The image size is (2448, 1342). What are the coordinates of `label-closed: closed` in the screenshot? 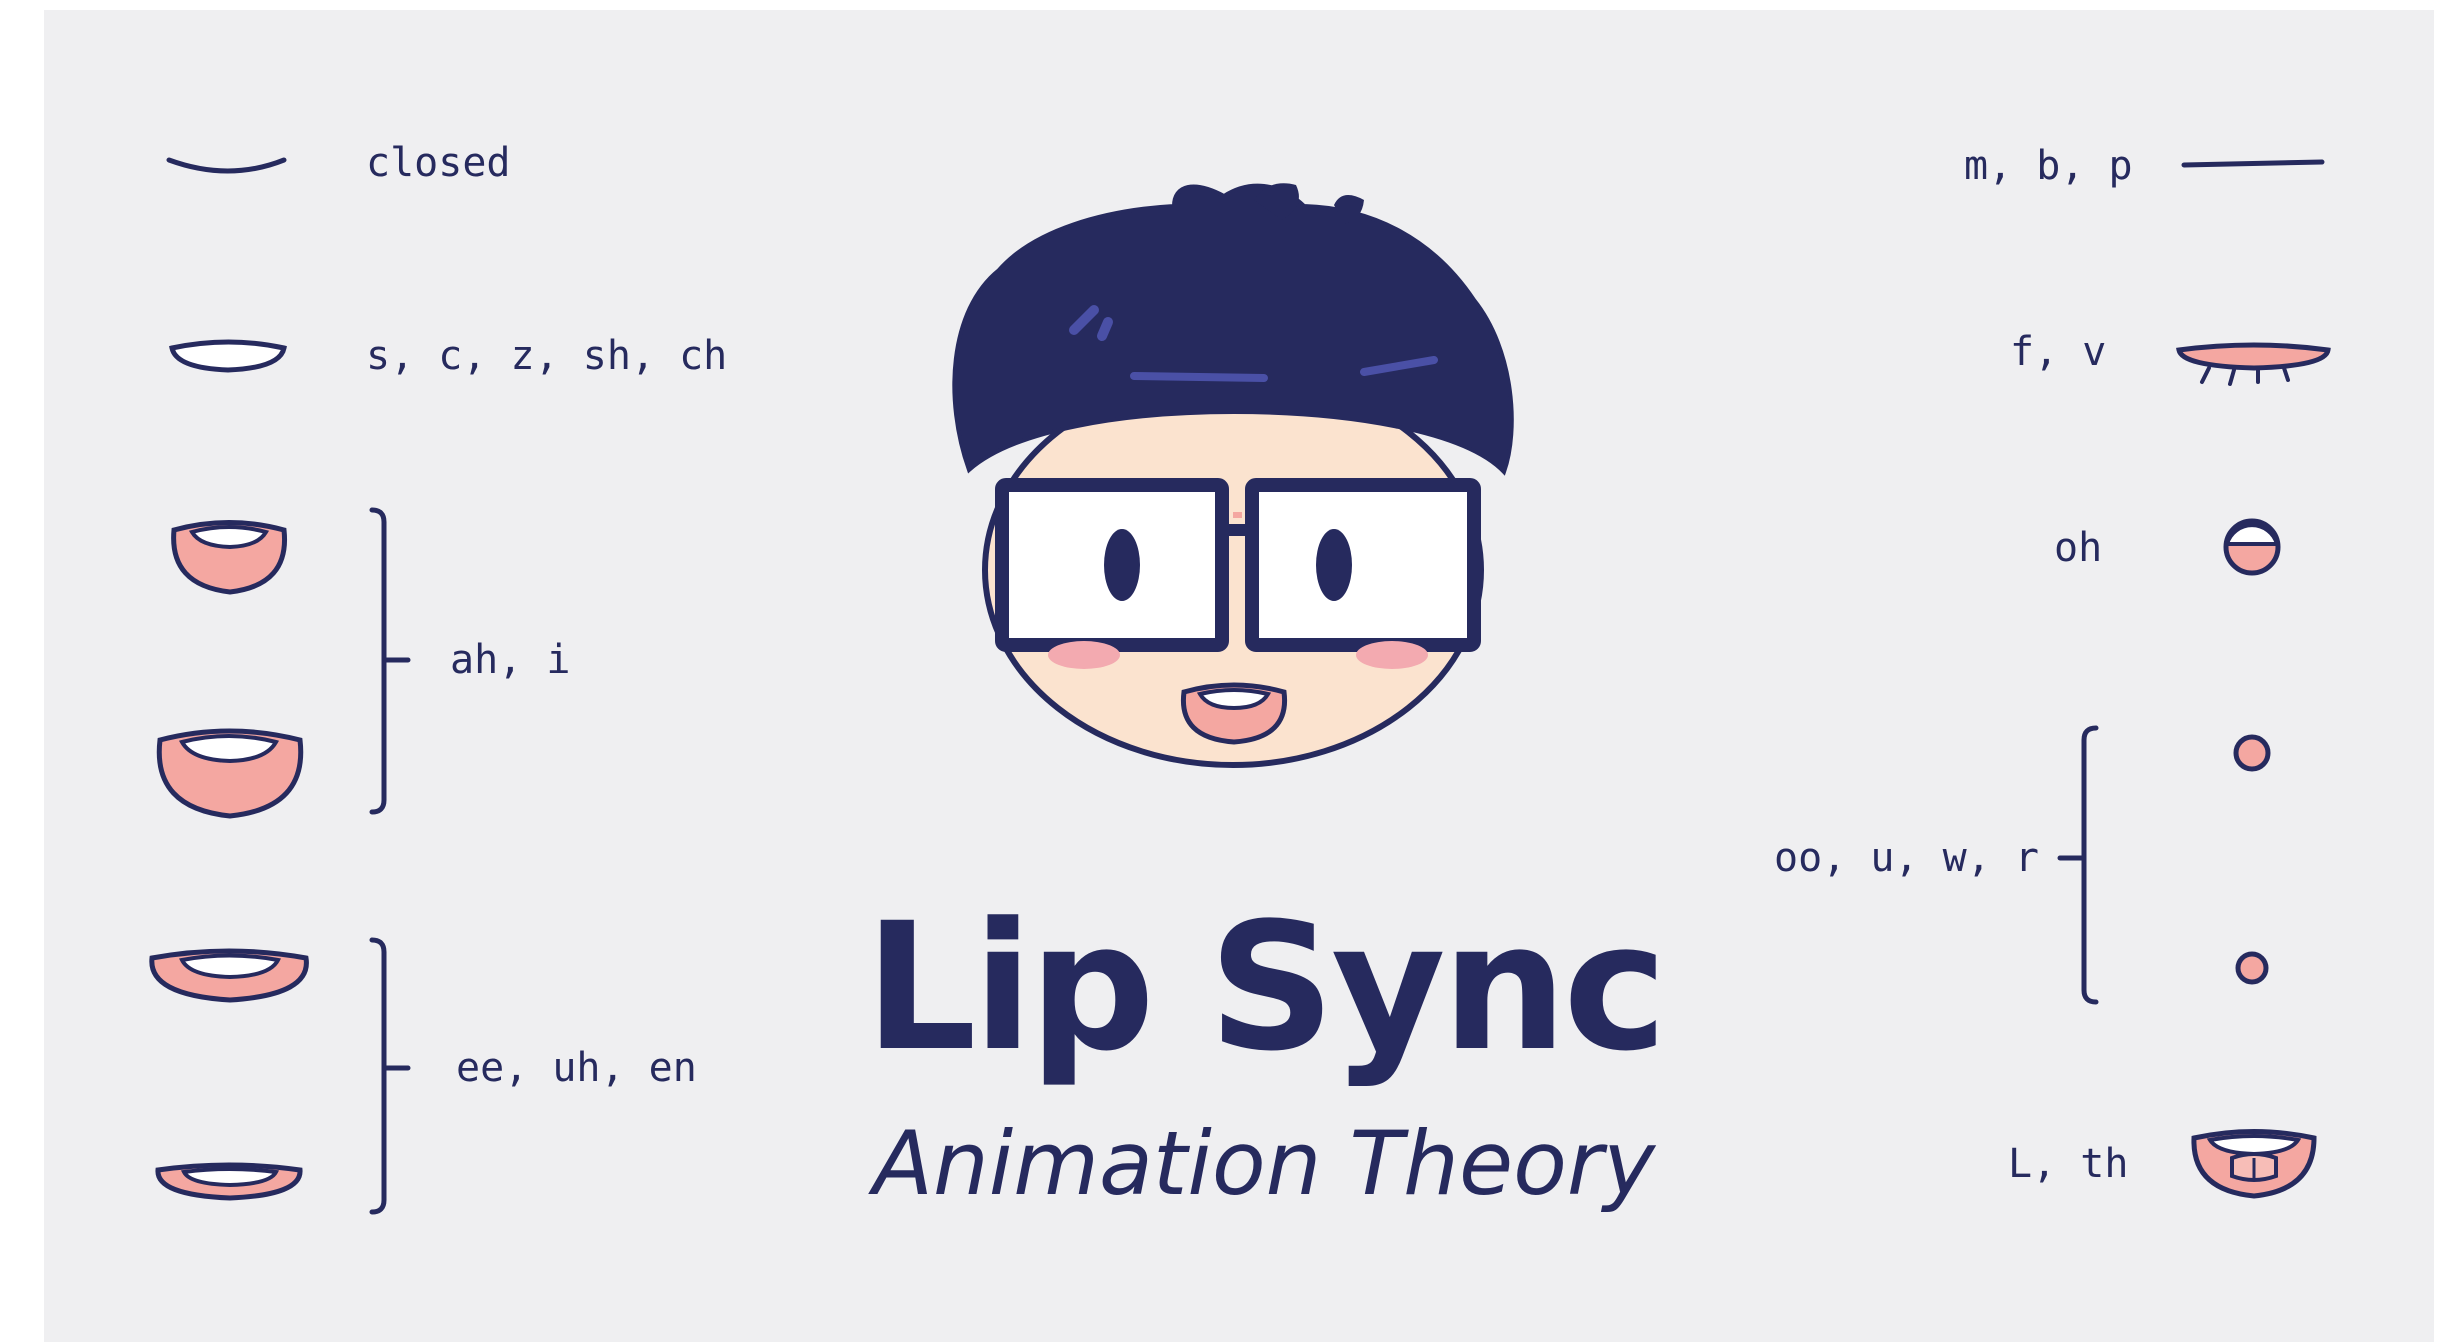 It's located at (438, 163).